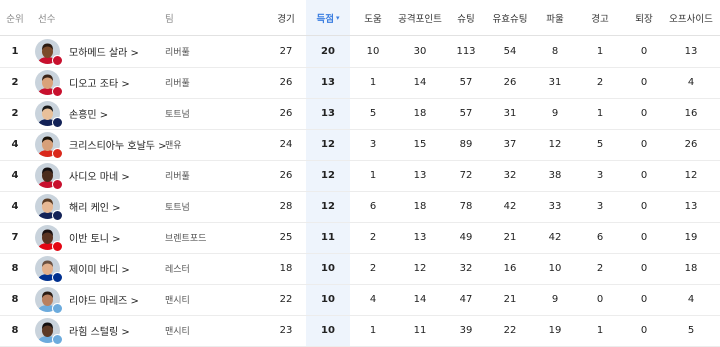  I want to click on table-row: 4 맨유 24 12 3 15 89 37 12 5 0 26 크리스티아누 호날두 >, so click(360, 145).